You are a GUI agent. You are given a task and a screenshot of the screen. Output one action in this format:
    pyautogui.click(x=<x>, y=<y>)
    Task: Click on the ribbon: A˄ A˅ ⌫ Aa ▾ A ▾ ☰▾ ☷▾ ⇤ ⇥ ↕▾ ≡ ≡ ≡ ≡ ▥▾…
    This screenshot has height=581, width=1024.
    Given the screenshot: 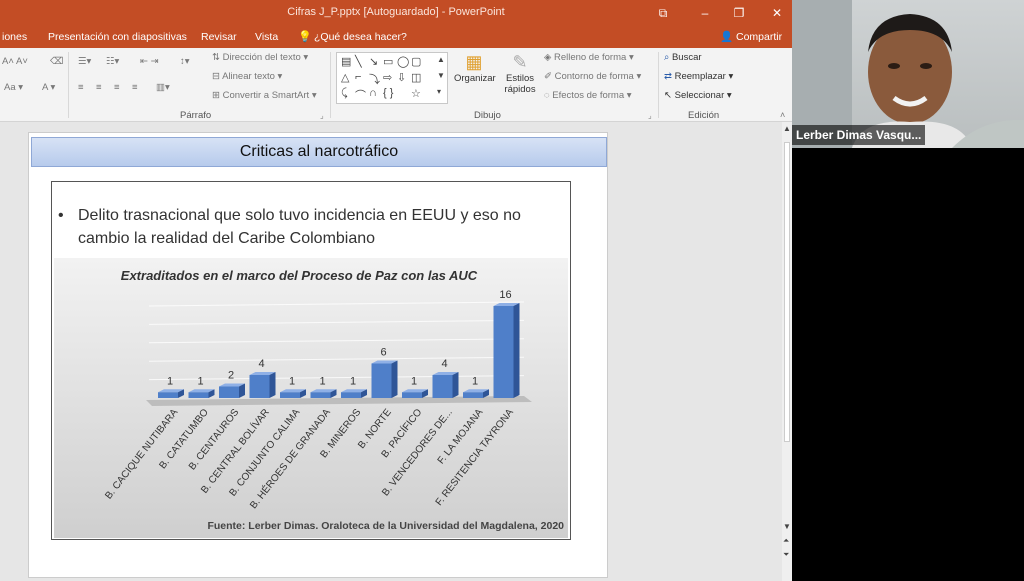 What is the action you would take?
    pyautogui.click(x=396, y=85)
    